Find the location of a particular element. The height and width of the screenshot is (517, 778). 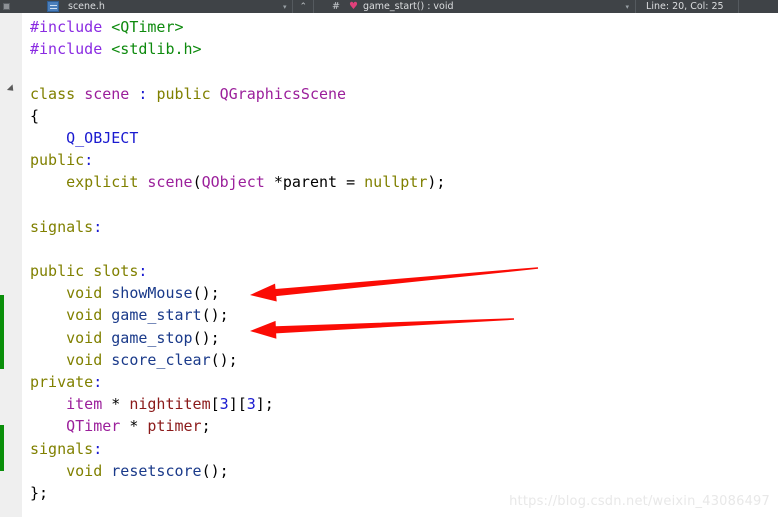

code-token: [ is located at coordinates (215, 404).